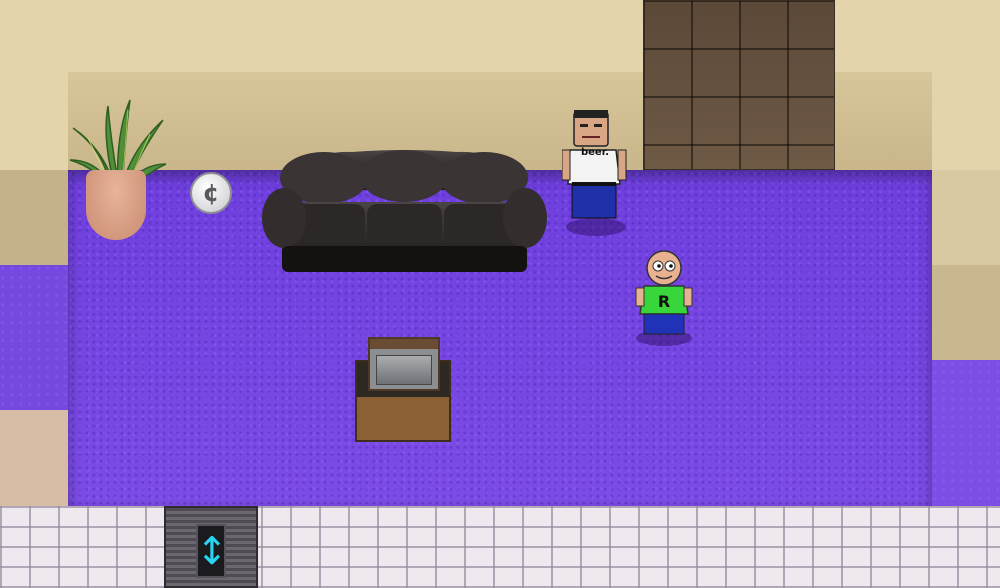 The width and height of the screenshot is (1000, 588). Describe the element at coordinates (212, 551) in the screenshot. I see `up-down-arrow-icon: ↕` at that location.